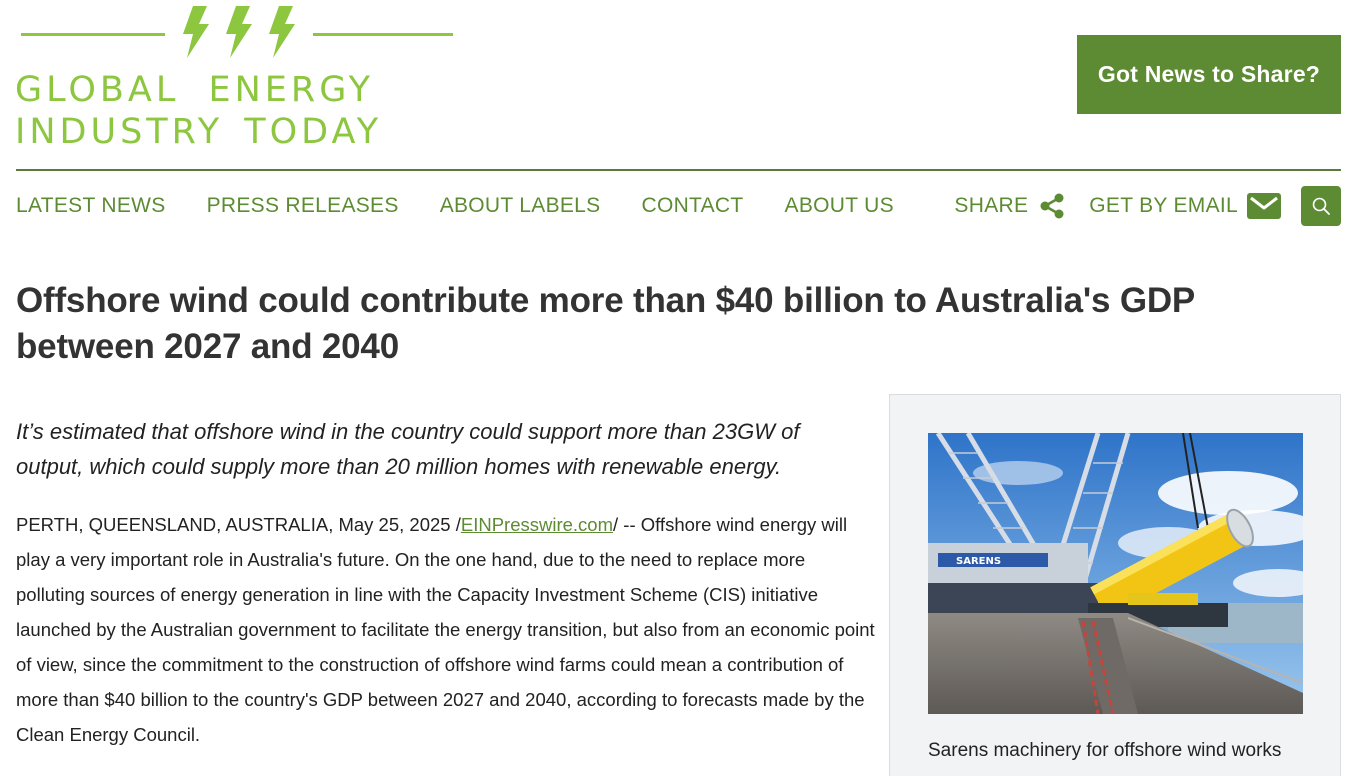 Image resolution: width=1351 pixels, height=776 pixels. What do you see at coordinates (91, 206) in the screenshot?
I see `nav-latest-news: LATEST NEWS` at bounding box center [91, 206].